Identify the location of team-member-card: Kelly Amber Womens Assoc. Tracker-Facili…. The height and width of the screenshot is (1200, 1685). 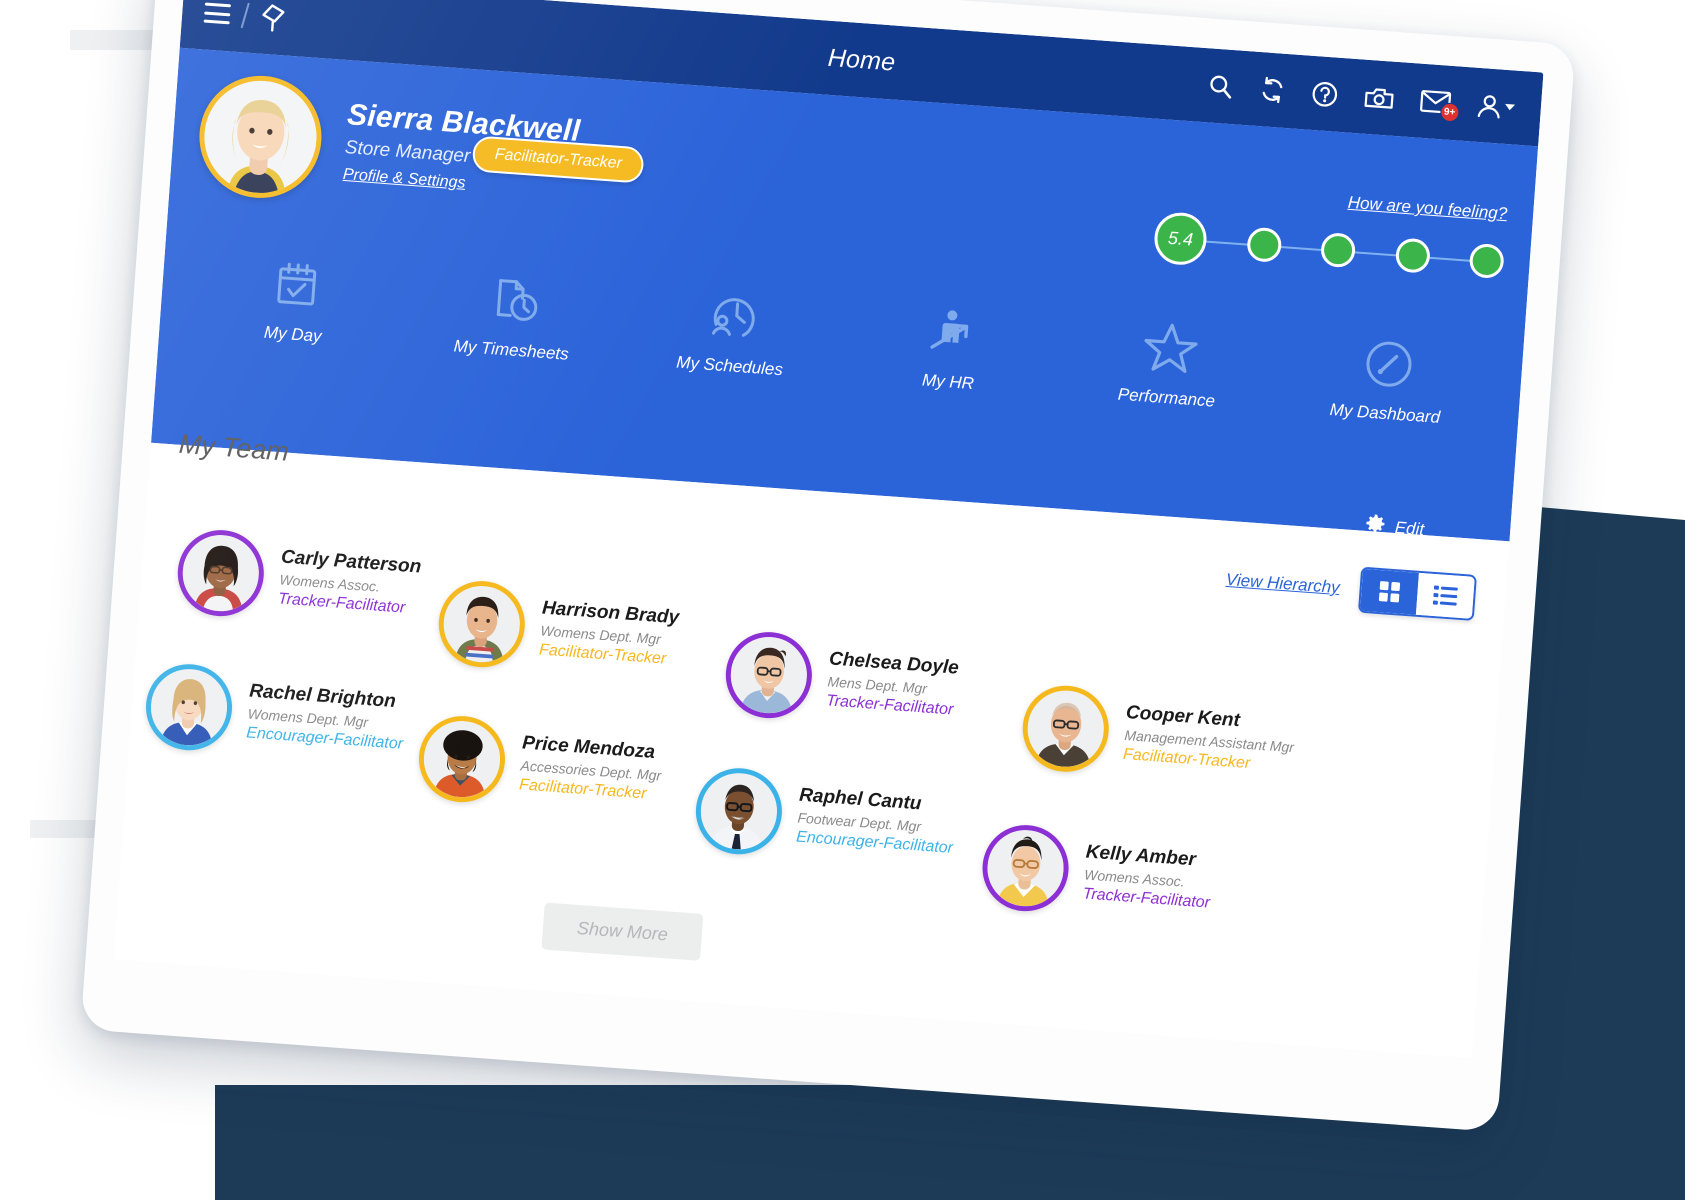
(1097, 873).